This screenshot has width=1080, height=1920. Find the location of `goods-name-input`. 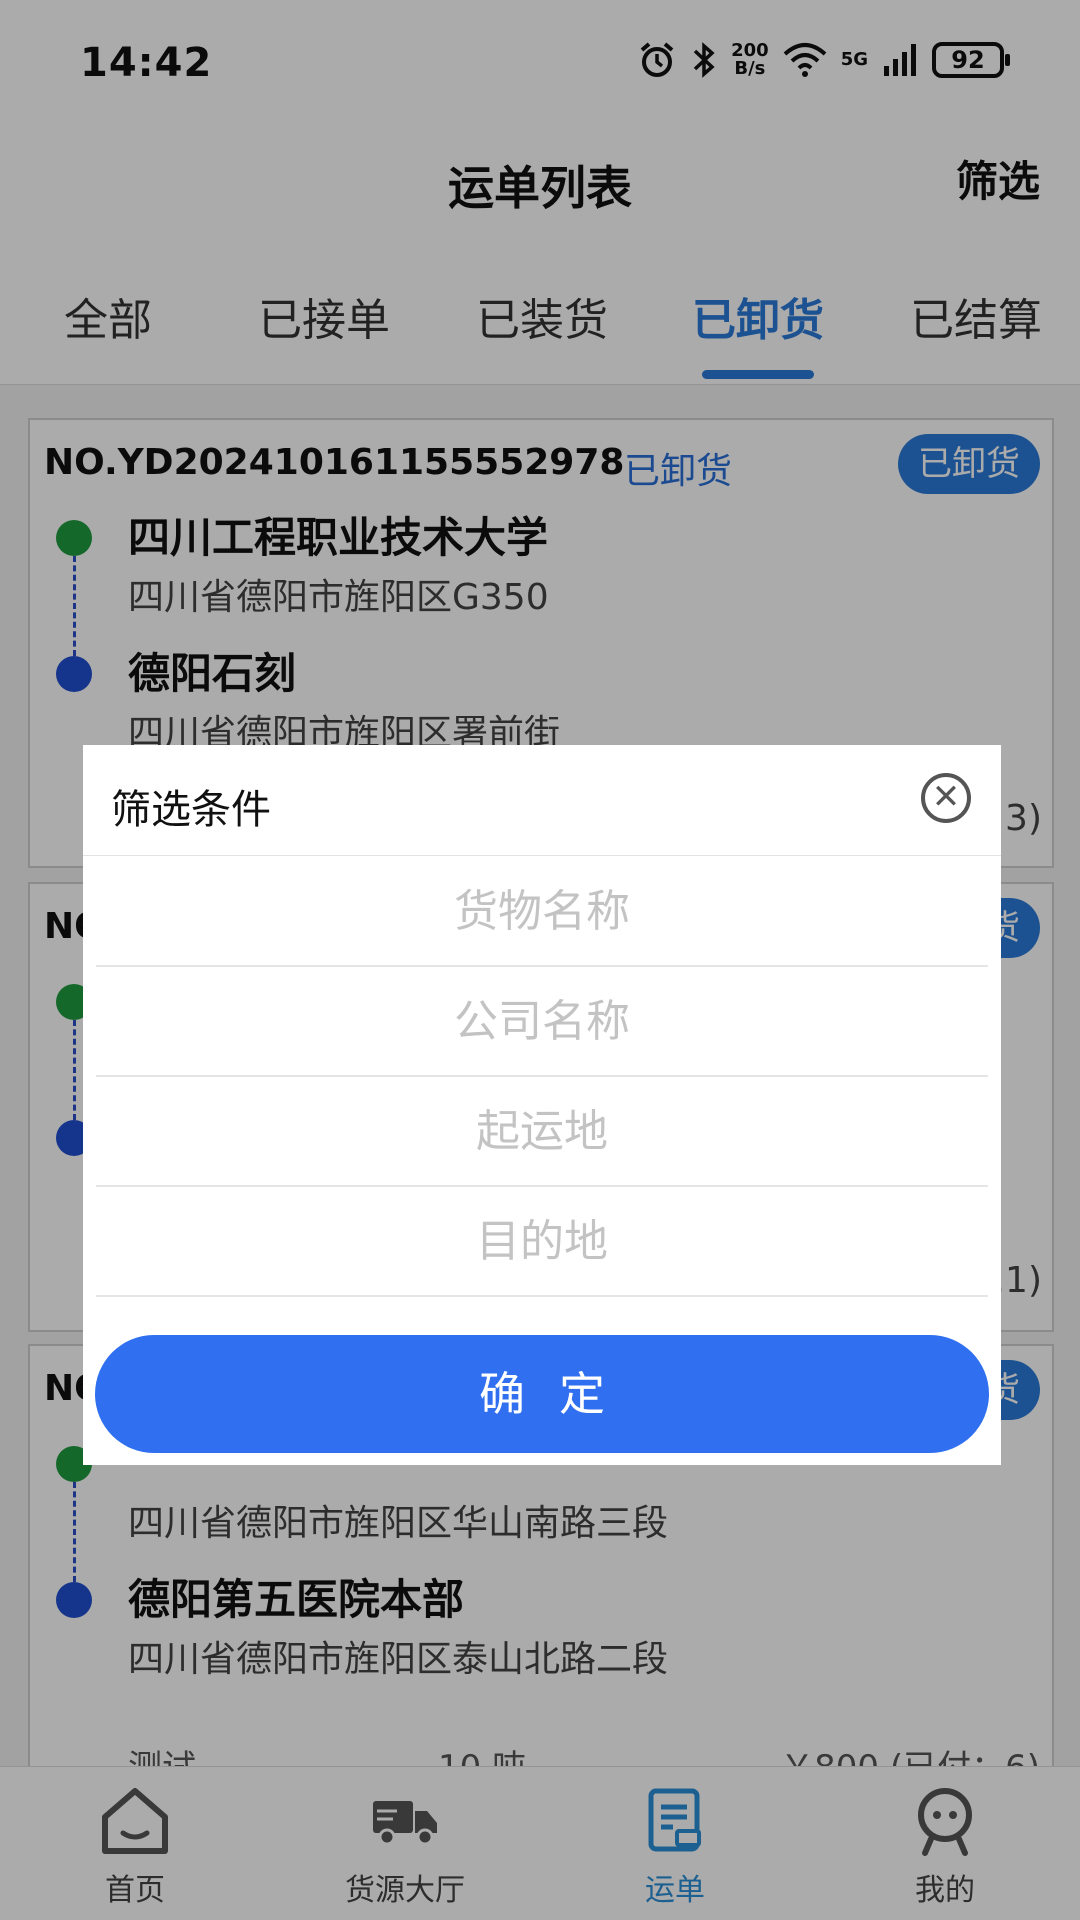

goods-name-input is located at coordinates (542, 911).